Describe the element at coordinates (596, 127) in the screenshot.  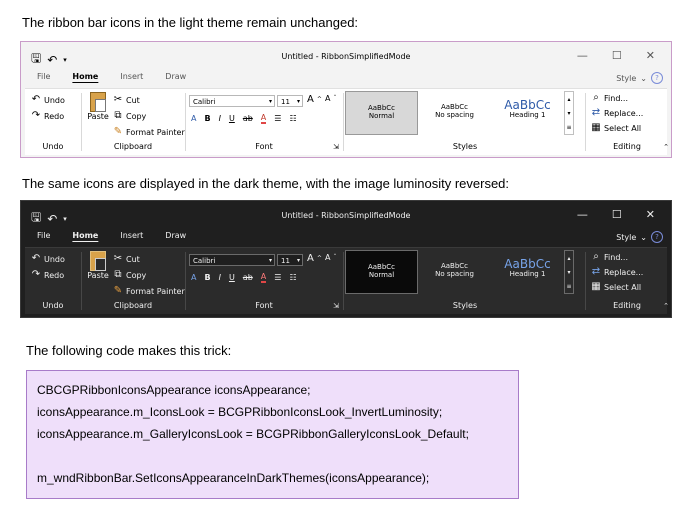
I see `select-all-icon: ▦` at that location.